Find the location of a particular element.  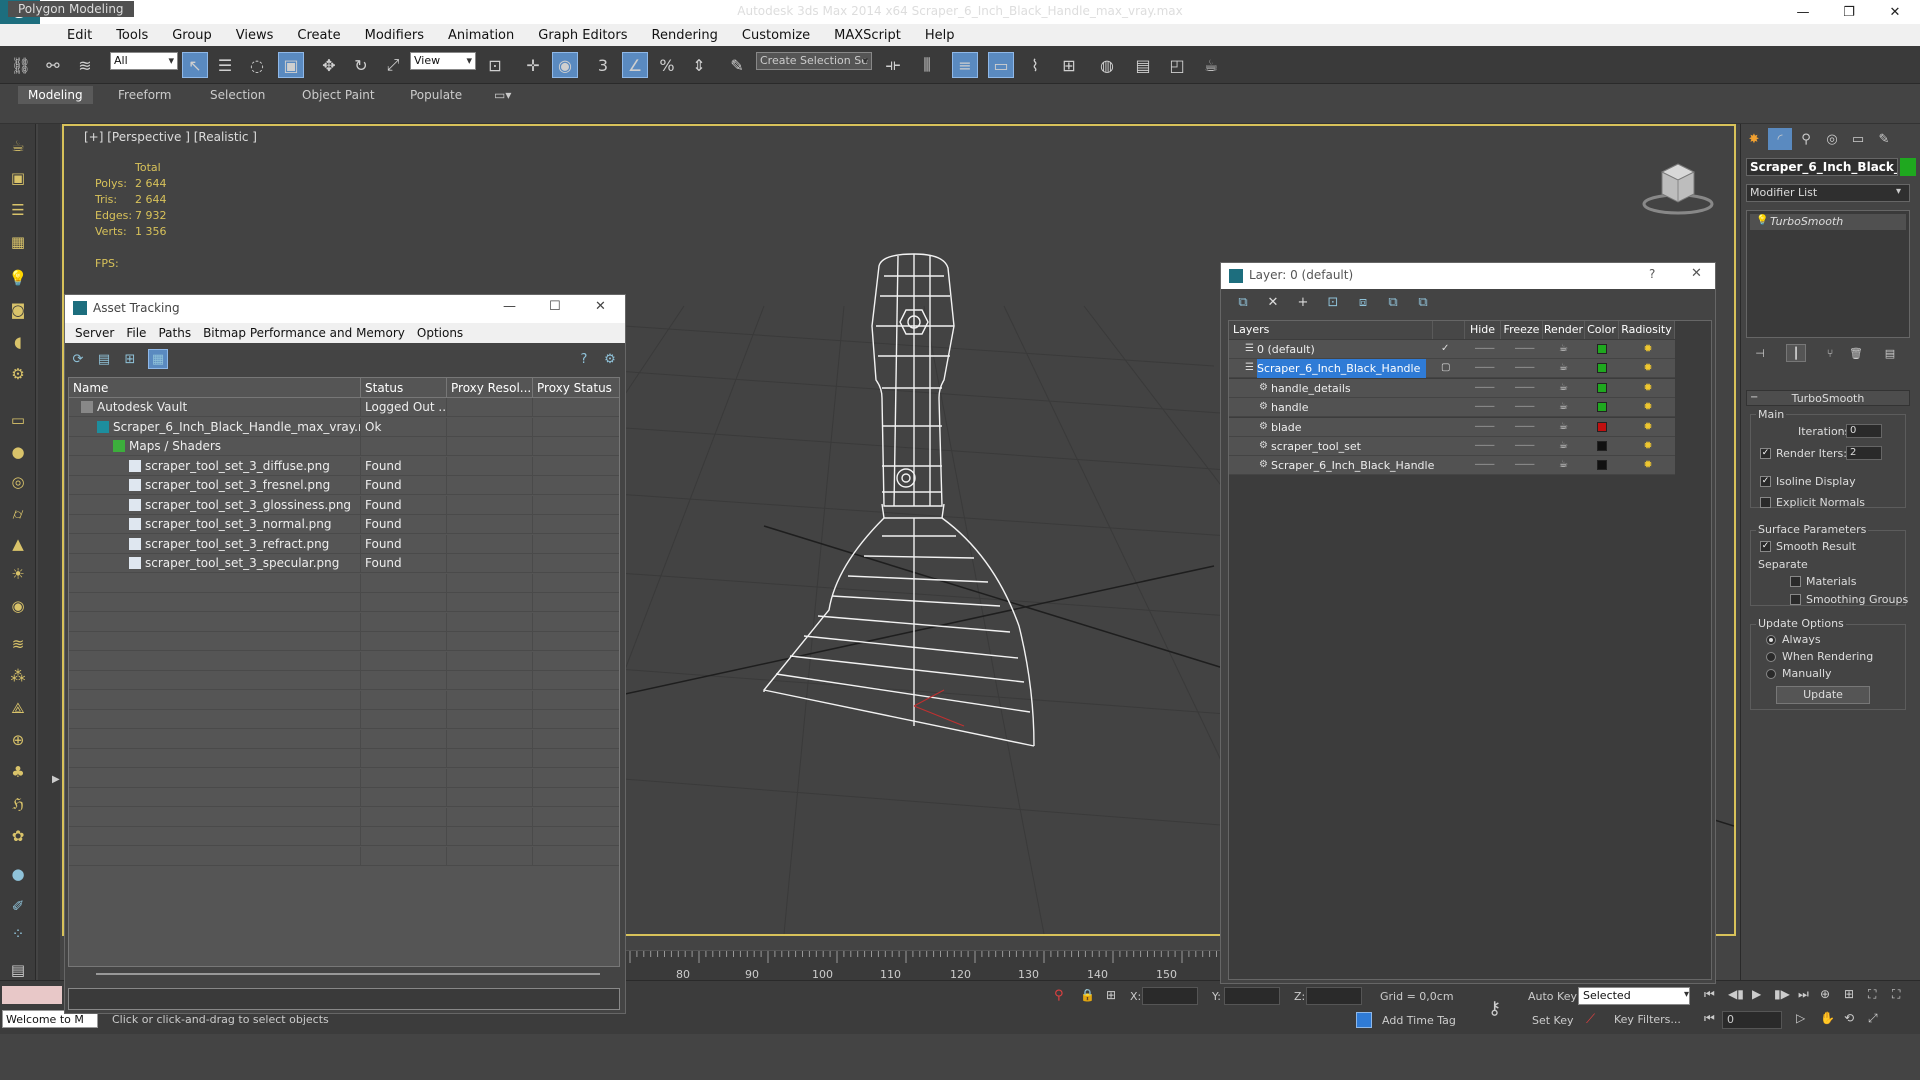

select-by-name-icon: ☰ is located at coordinates (225, 65).